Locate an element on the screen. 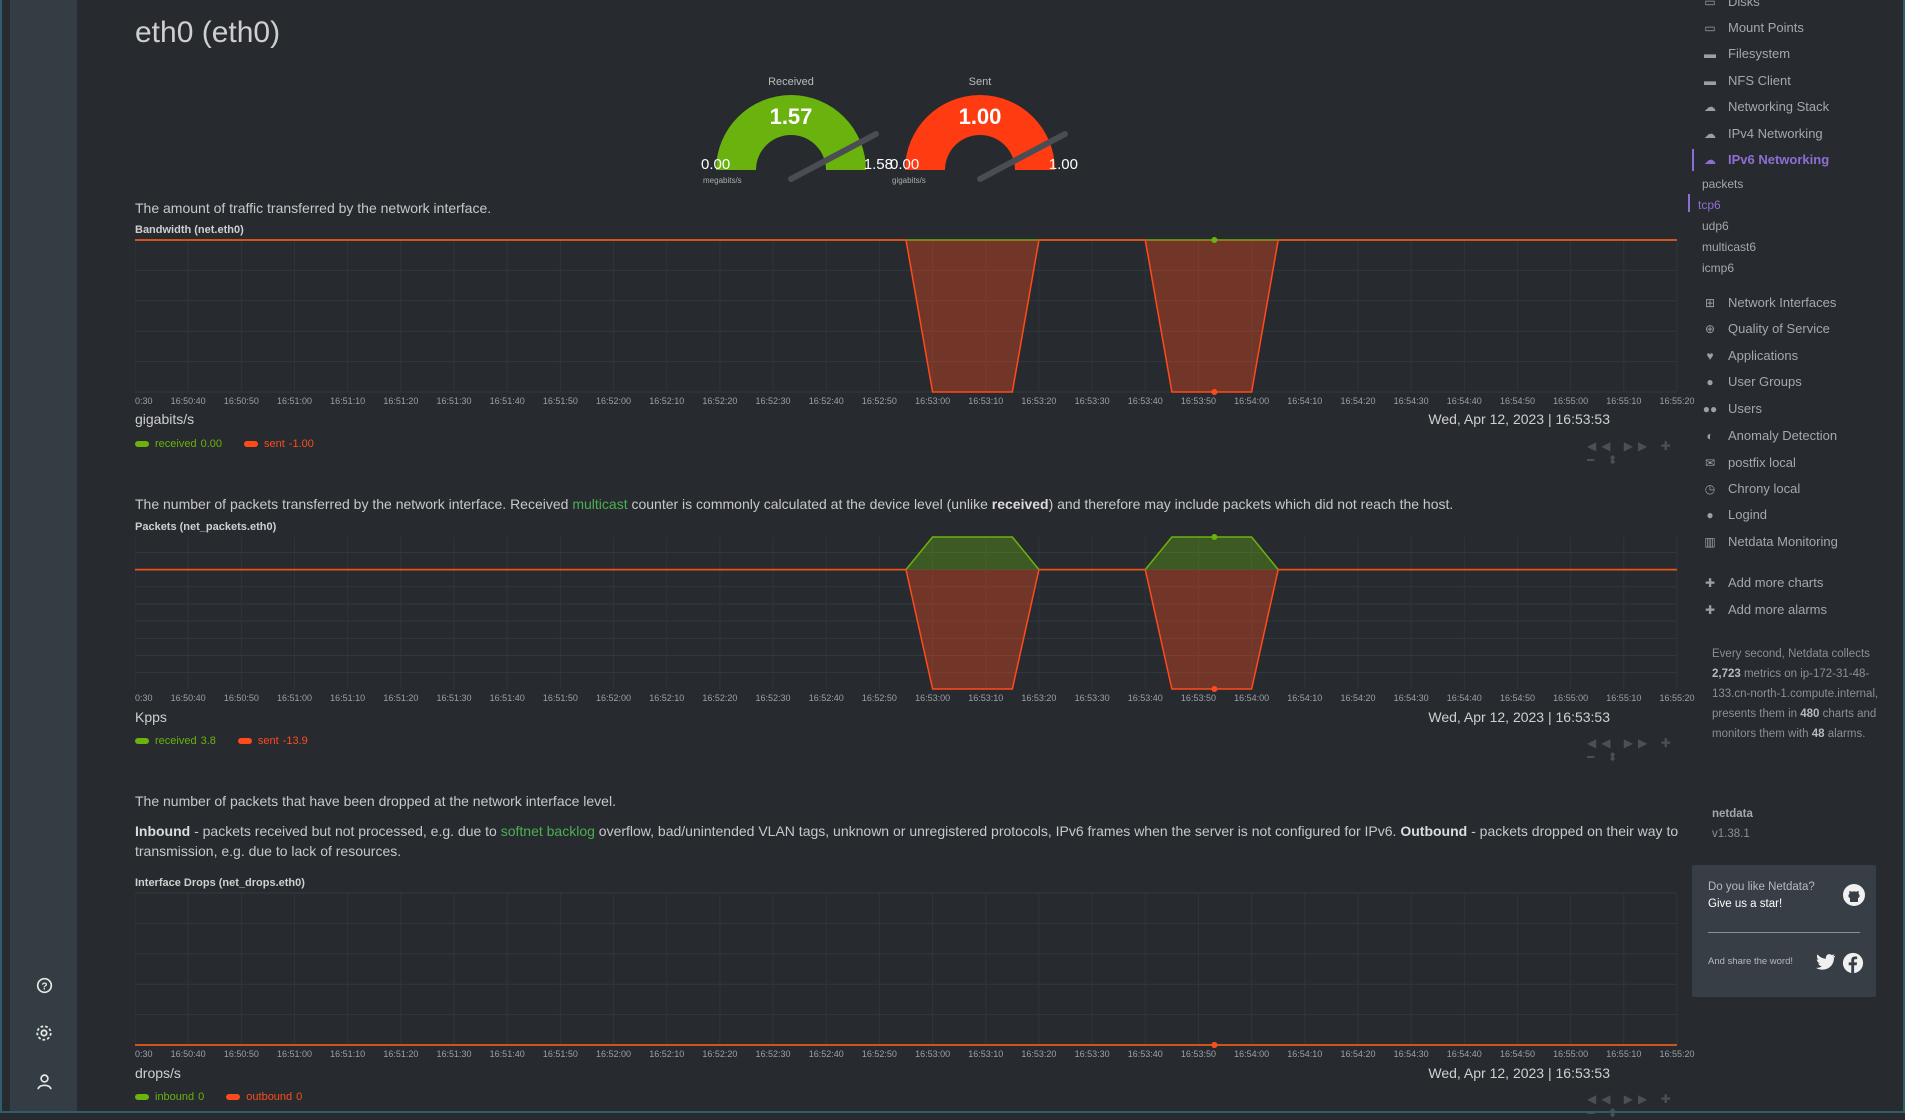  nav-networking-stack: ☁ Networking Stack is located at coordinates (1792, 106).